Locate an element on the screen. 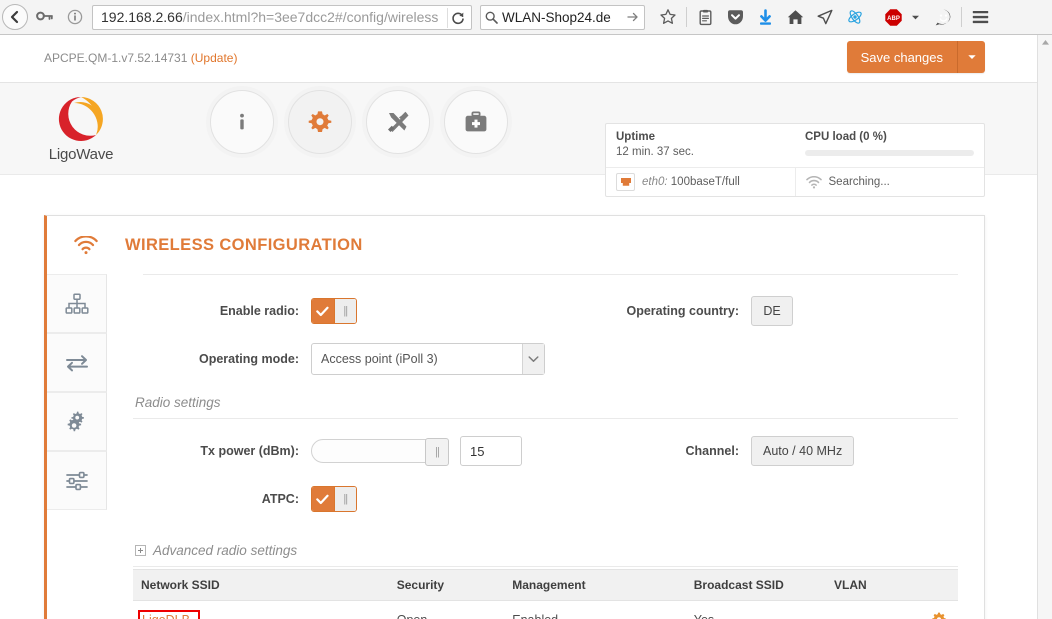 Image resolution: width=1052 pixels, height=619 pixels. row-operating-mode: Operating mode: Access point (iPoll 3) is located at coordinates (545, 359).